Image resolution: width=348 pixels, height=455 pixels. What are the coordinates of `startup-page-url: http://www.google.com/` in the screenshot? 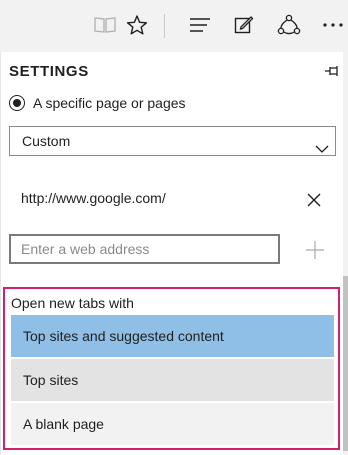 It's located at (93, 198).